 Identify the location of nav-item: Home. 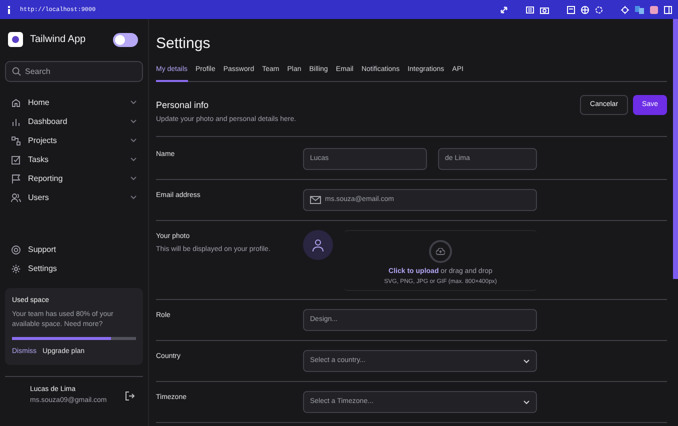
(74, 102).